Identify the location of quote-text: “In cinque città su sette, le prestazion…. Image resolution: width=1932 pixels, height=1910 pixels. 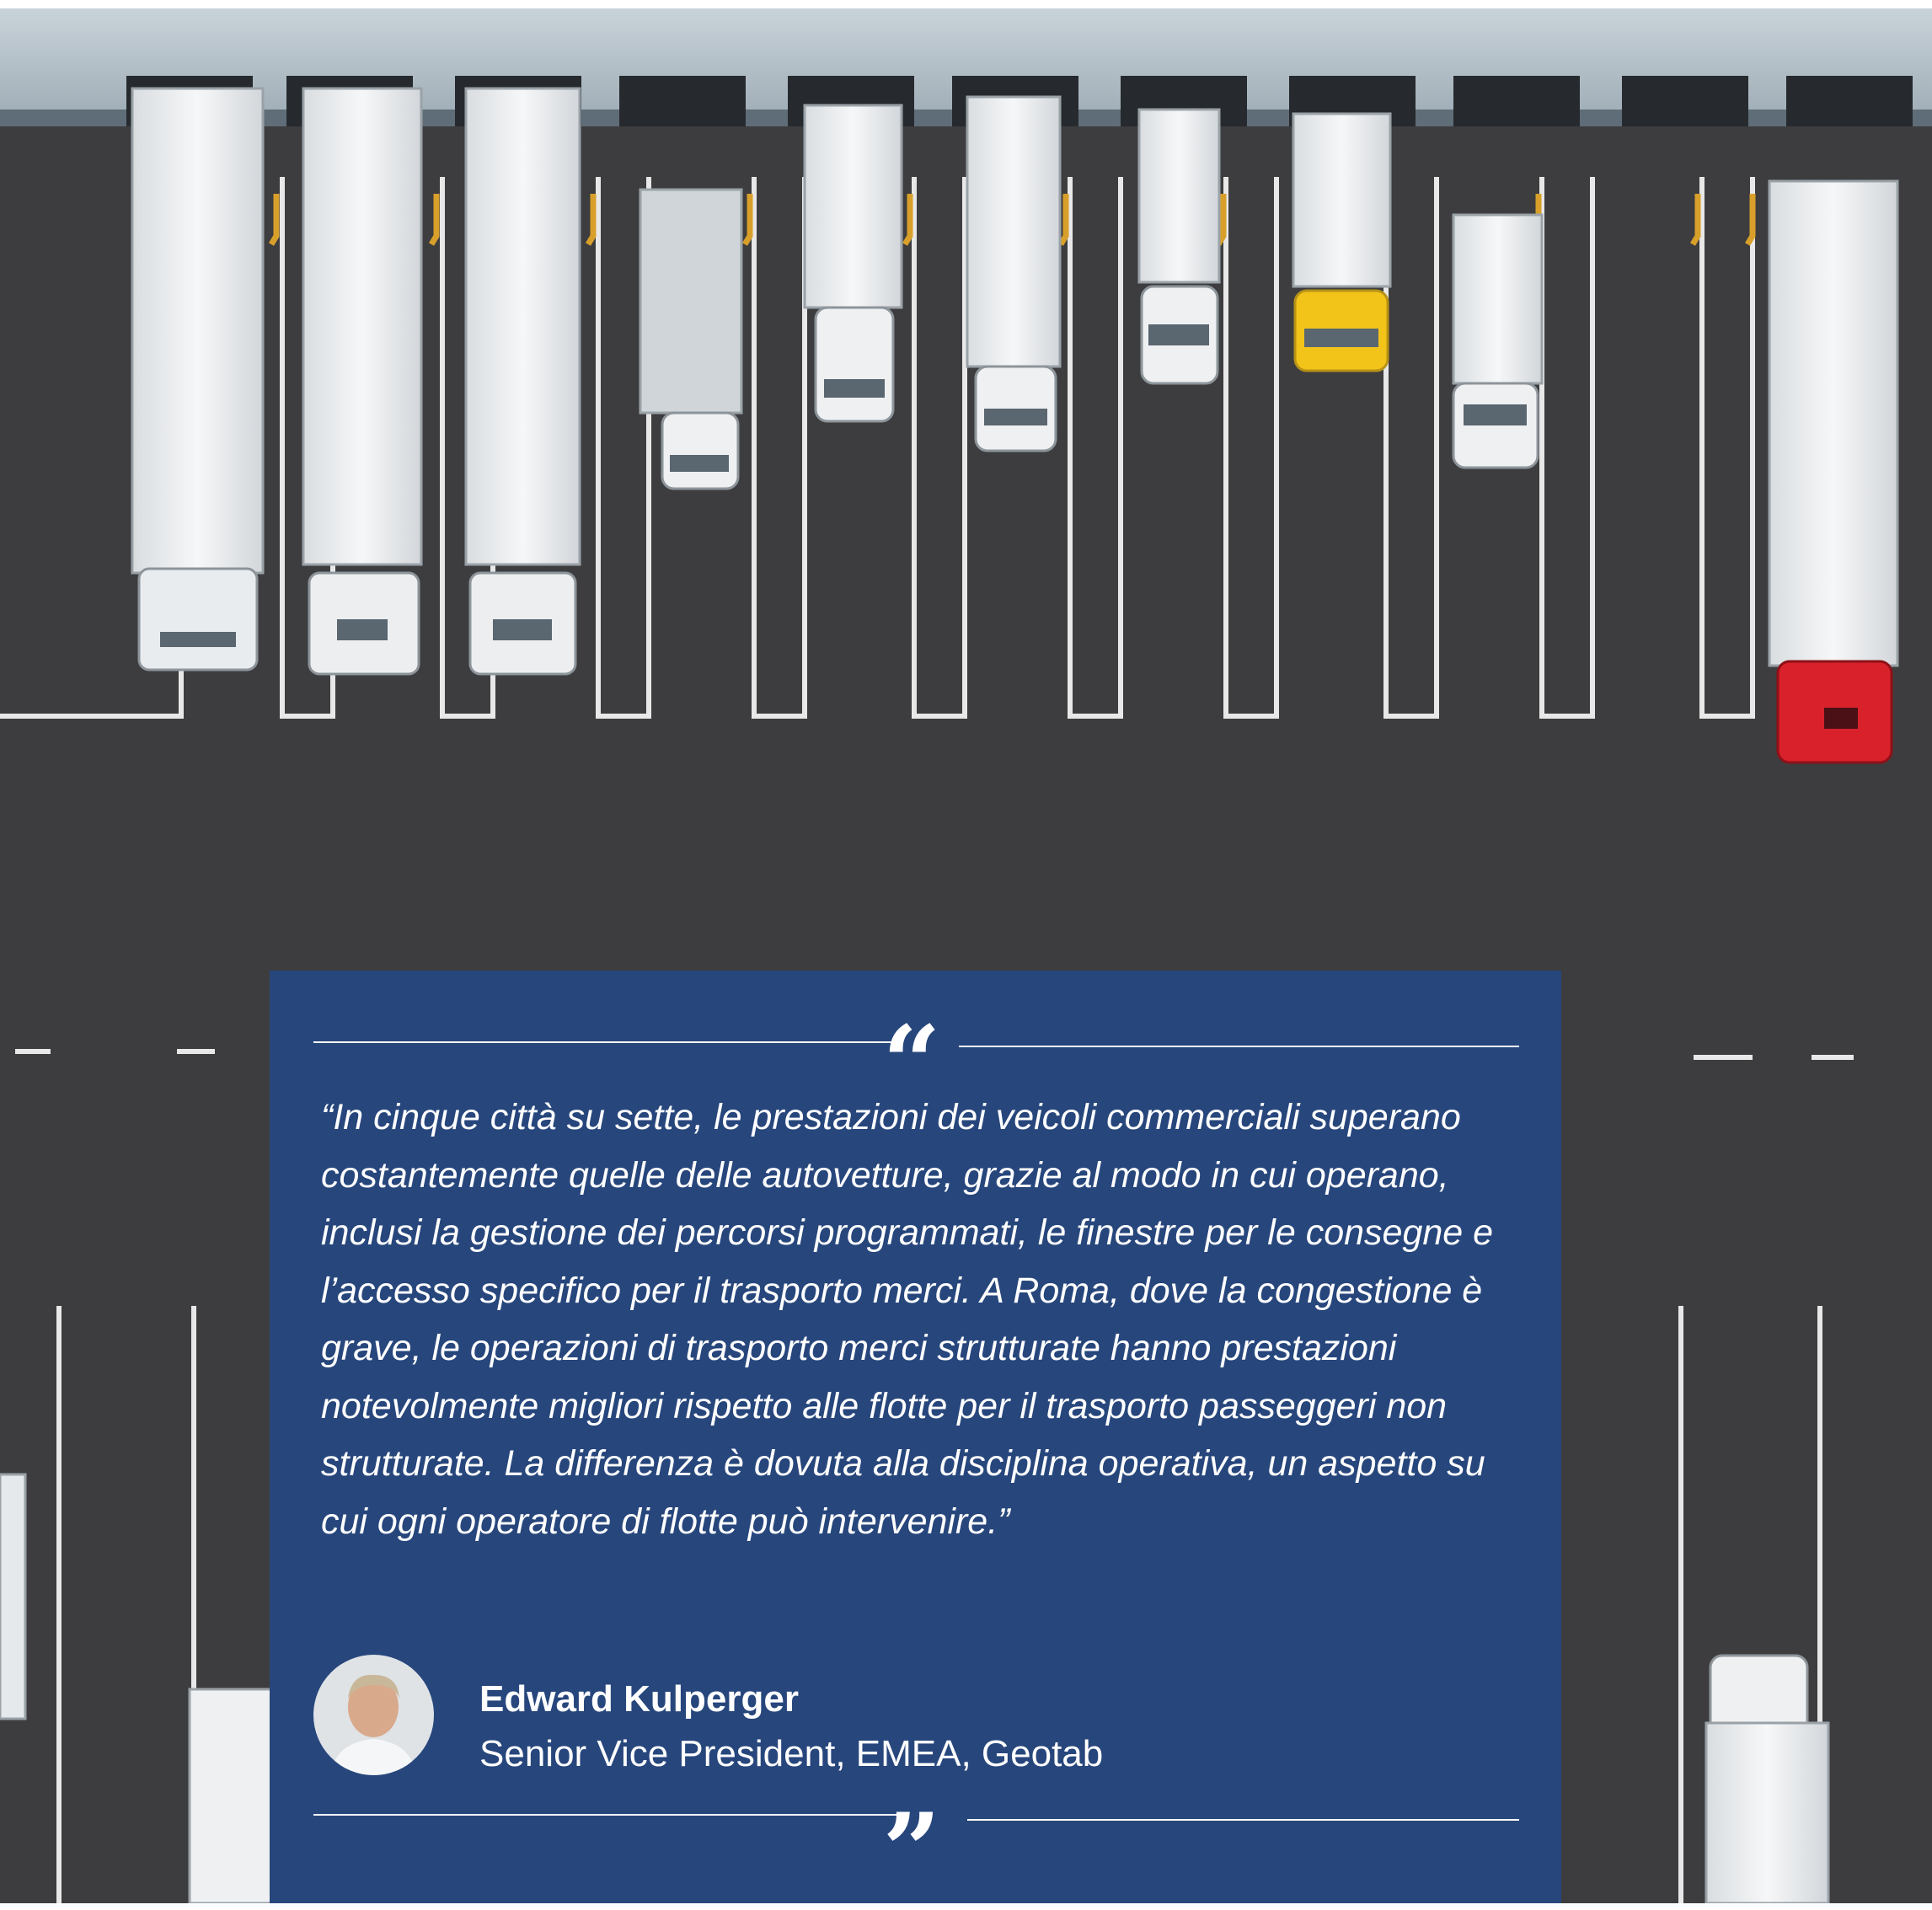
(907, 1319).